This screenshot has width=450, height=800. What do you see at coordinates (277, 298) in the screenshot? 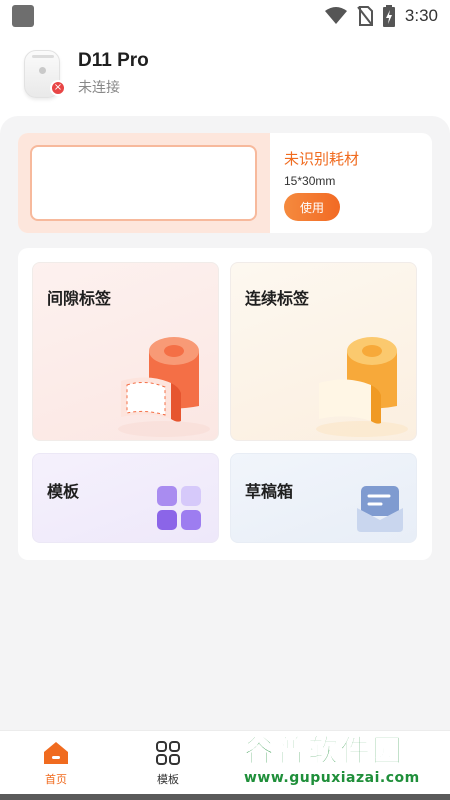
I see `continuous-label-title: 连续标签` at bounding box center [277, 298].